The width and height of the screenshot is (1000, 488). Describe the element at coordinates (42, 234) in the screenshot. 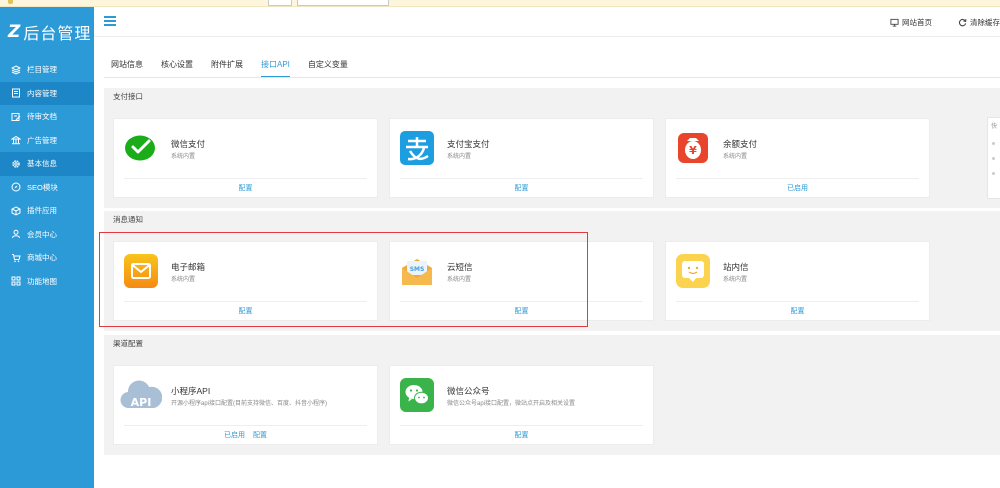

I see `sidebar-item-label: 会员中心` at that location.